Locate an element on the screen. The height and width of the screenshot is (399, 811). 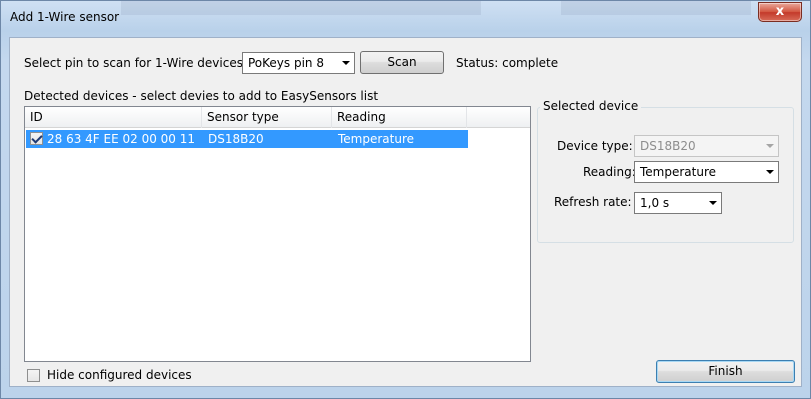
pin-select: PoKeys pin 8 is located at coordinates (298, 63).